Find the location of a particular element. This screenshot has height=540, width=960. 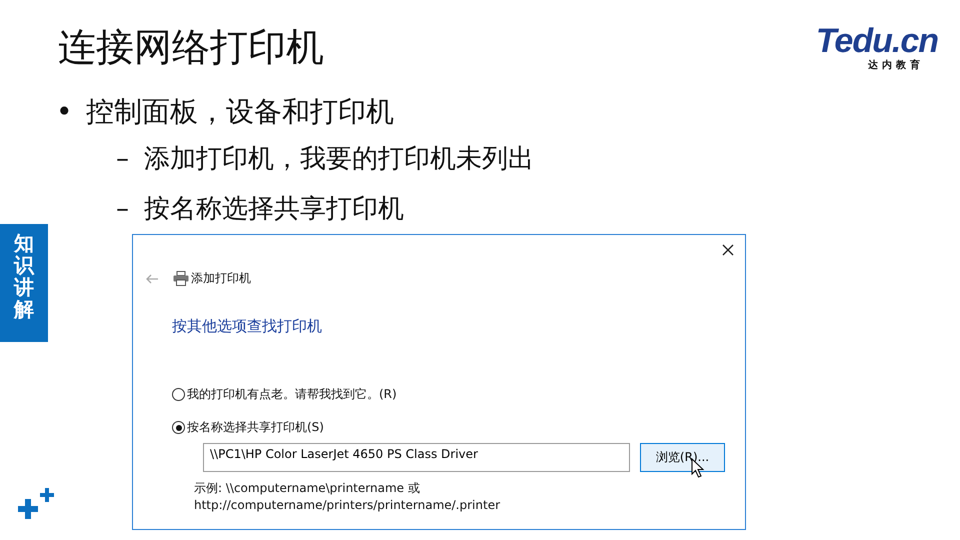

sub-bullet-text: 添加打印机，我要的打印机未列出 is located at coordinates (339, 159).